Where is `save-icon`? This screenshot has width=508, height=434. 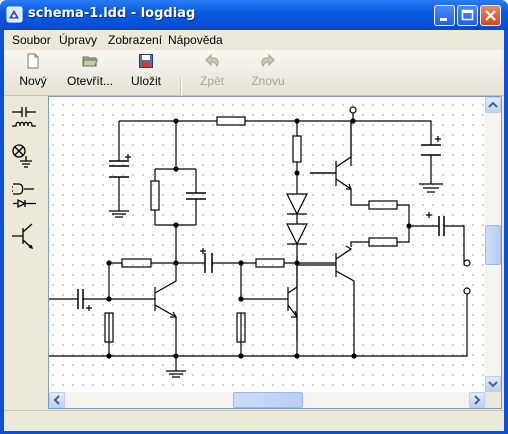 save-icon is located at coordinates (146, 61).